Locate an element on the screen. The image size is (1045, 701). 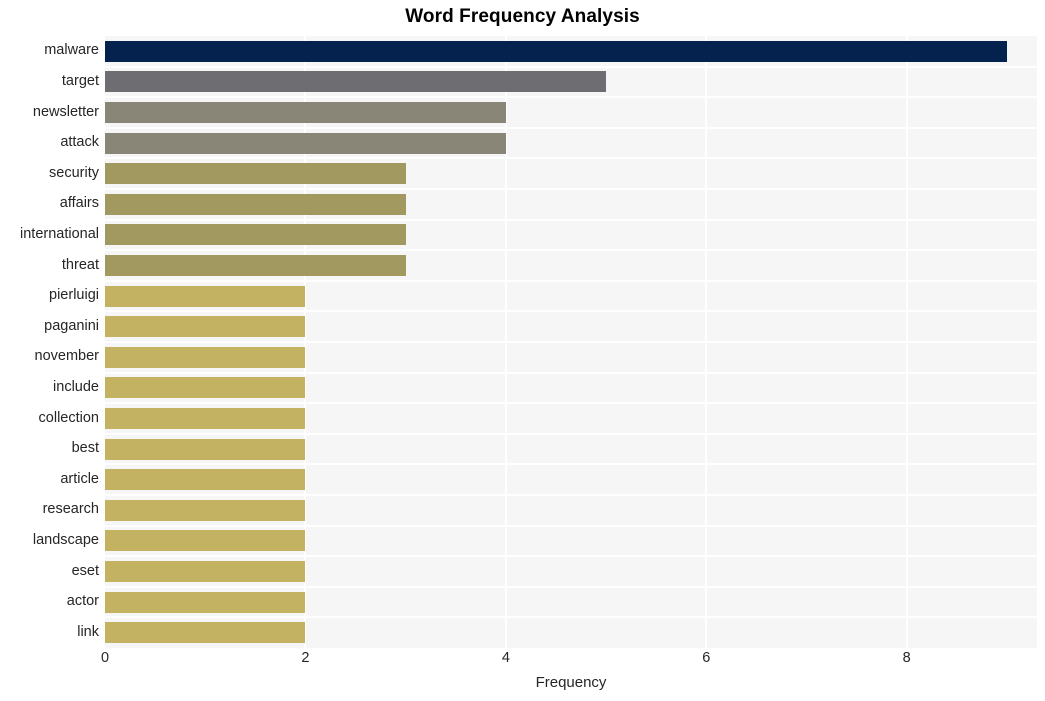
y-axis-label-collection: collection is located at coordinates (68, 417).